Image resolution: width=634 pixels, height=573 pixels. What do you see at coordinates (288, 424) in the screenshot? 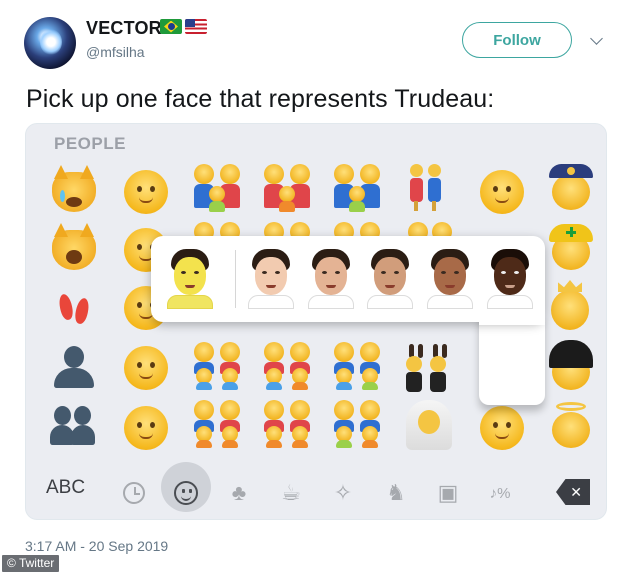
I see `family-two-women-girls-emoji-icon` at bounding box center [288, 424].